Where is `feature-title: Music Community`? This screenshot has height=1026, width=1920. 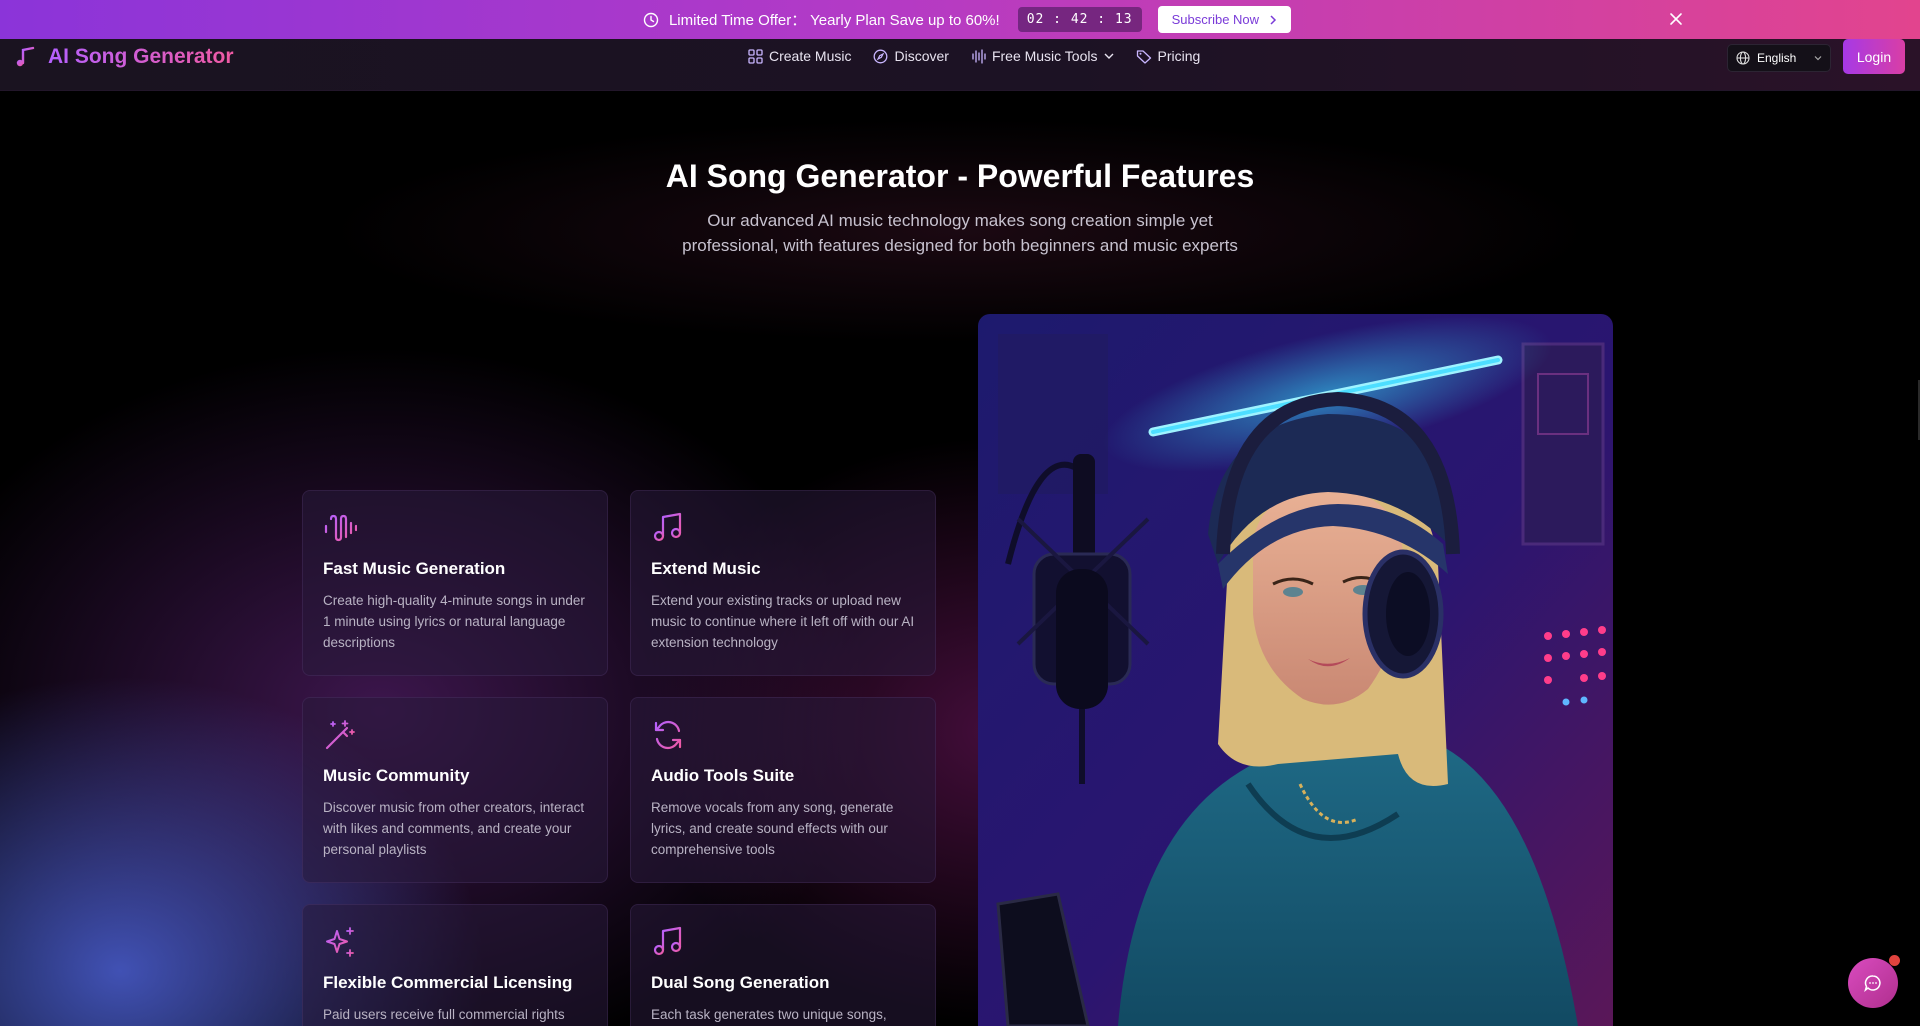 feature-title: Music Community is located at coordinates (396, 775).